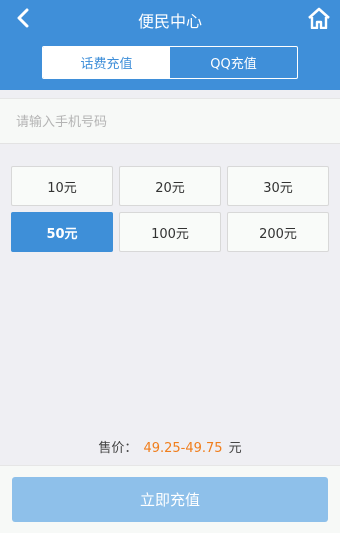  Describe the element at coordinates (118, 448) in the screenshot. I see `price-label: 售价：` at that location.